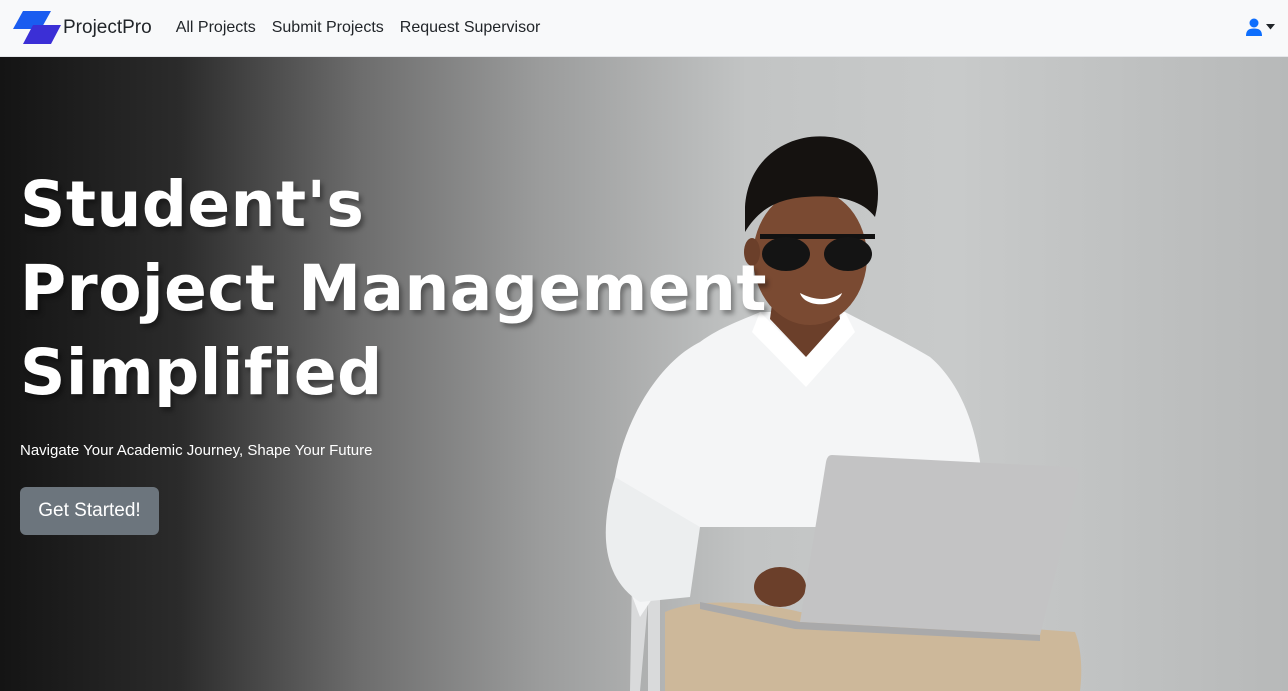  Describe the element at coordinates (328, 28) in the screenshot. I see `nav-link-submit-projects: Submit Projects` at that location.